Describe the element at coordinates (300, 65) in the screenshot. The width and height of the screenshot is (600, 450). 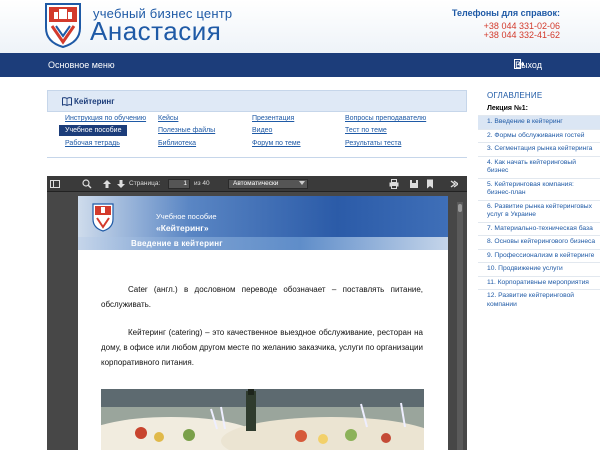
I see `main-navbar: Основное меню Выход` at that location.